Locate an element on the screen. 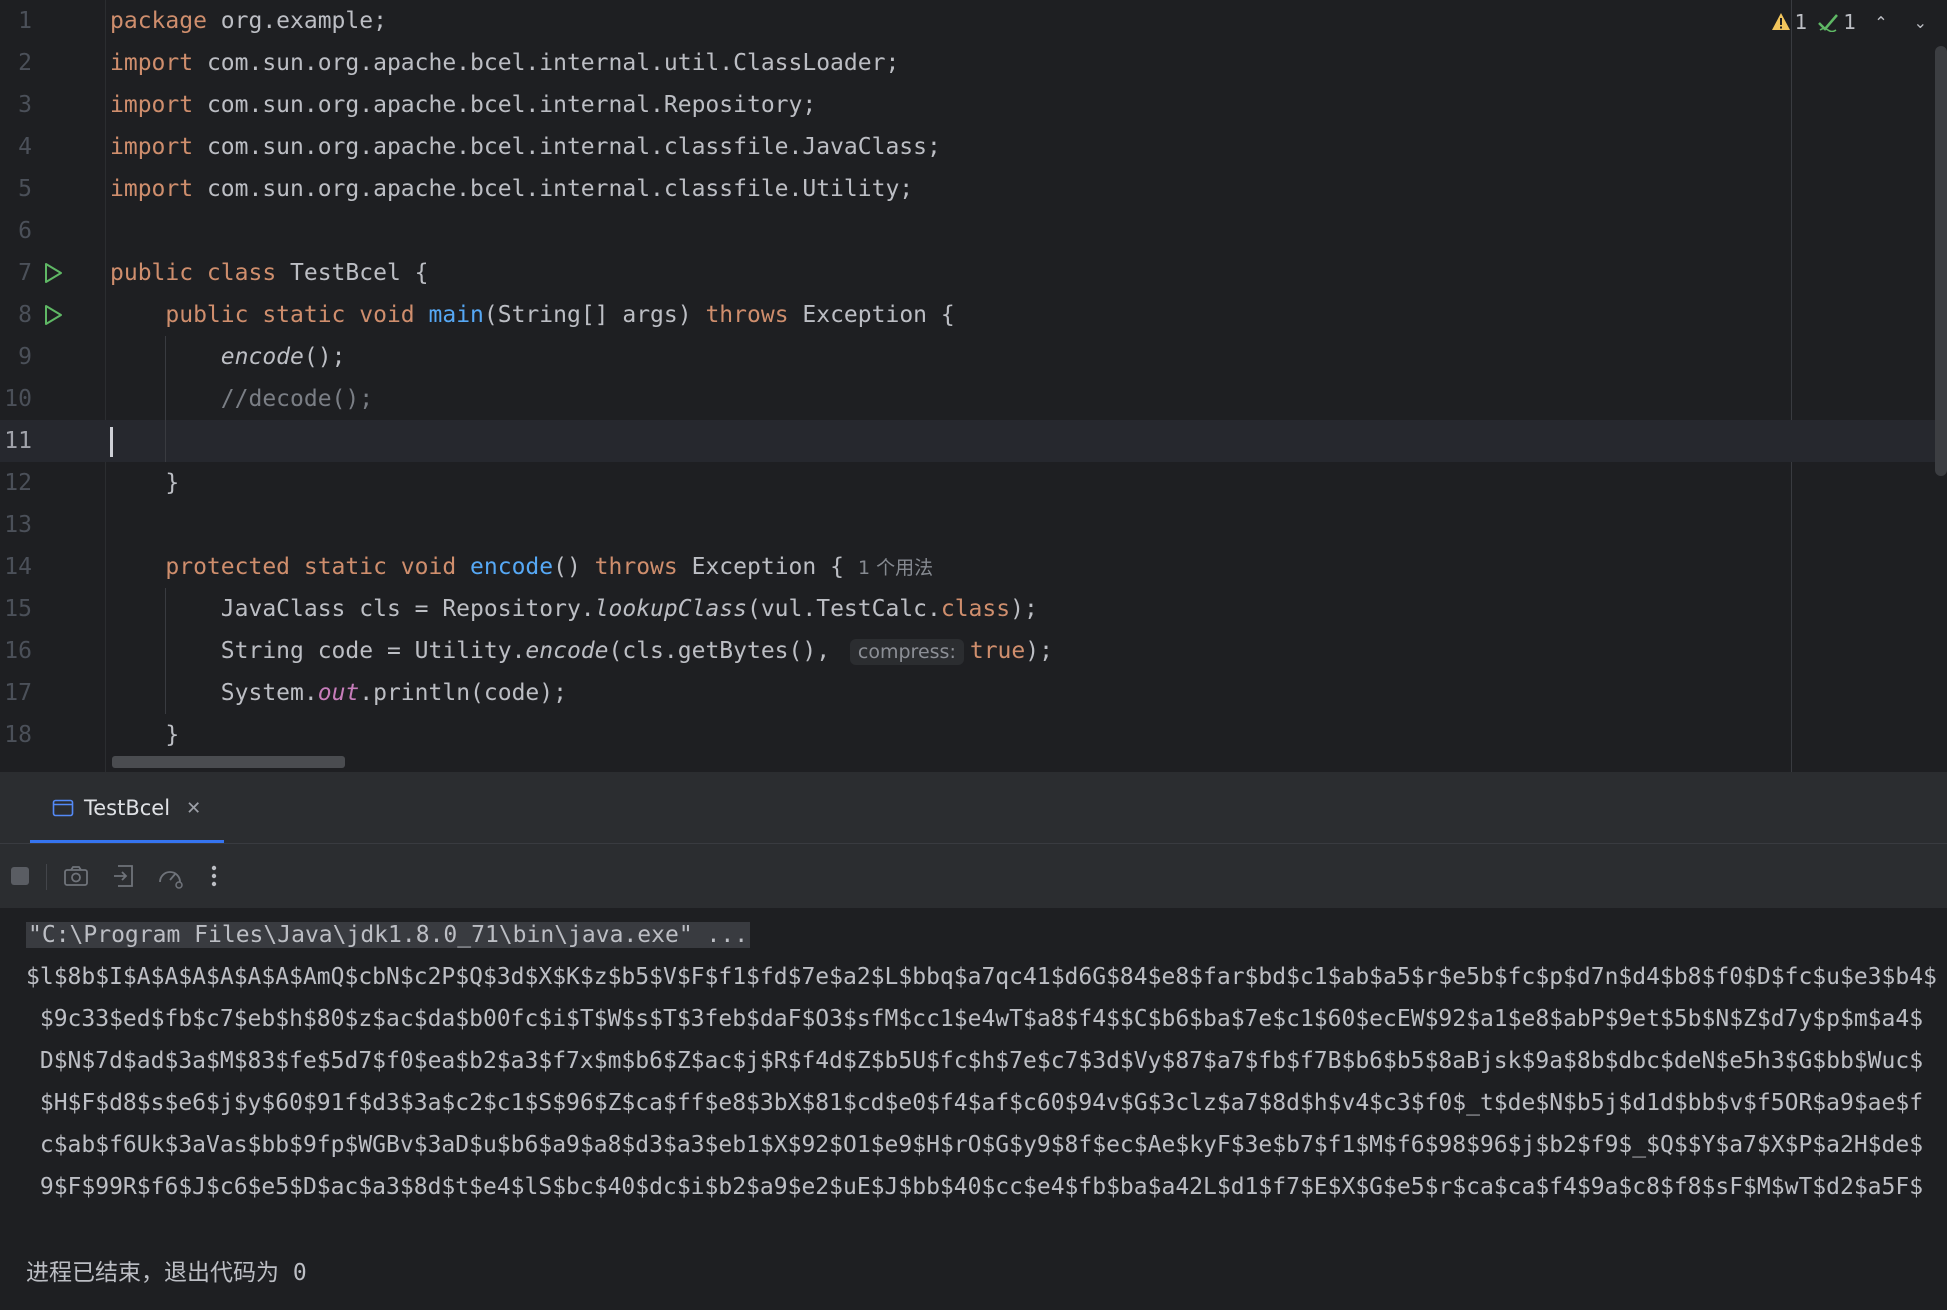 This screenshot has width=1947, height=1310. code-line: 12 } is located at coordinates (973, 483).